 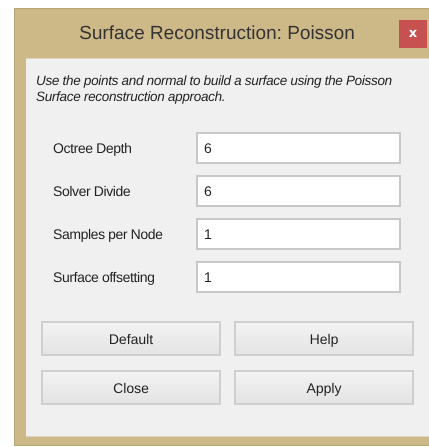 I want to click on description-text: Use the points and normal to build a surface using the Poisson Surface reconstruction approach., so click(x=214, y=89).